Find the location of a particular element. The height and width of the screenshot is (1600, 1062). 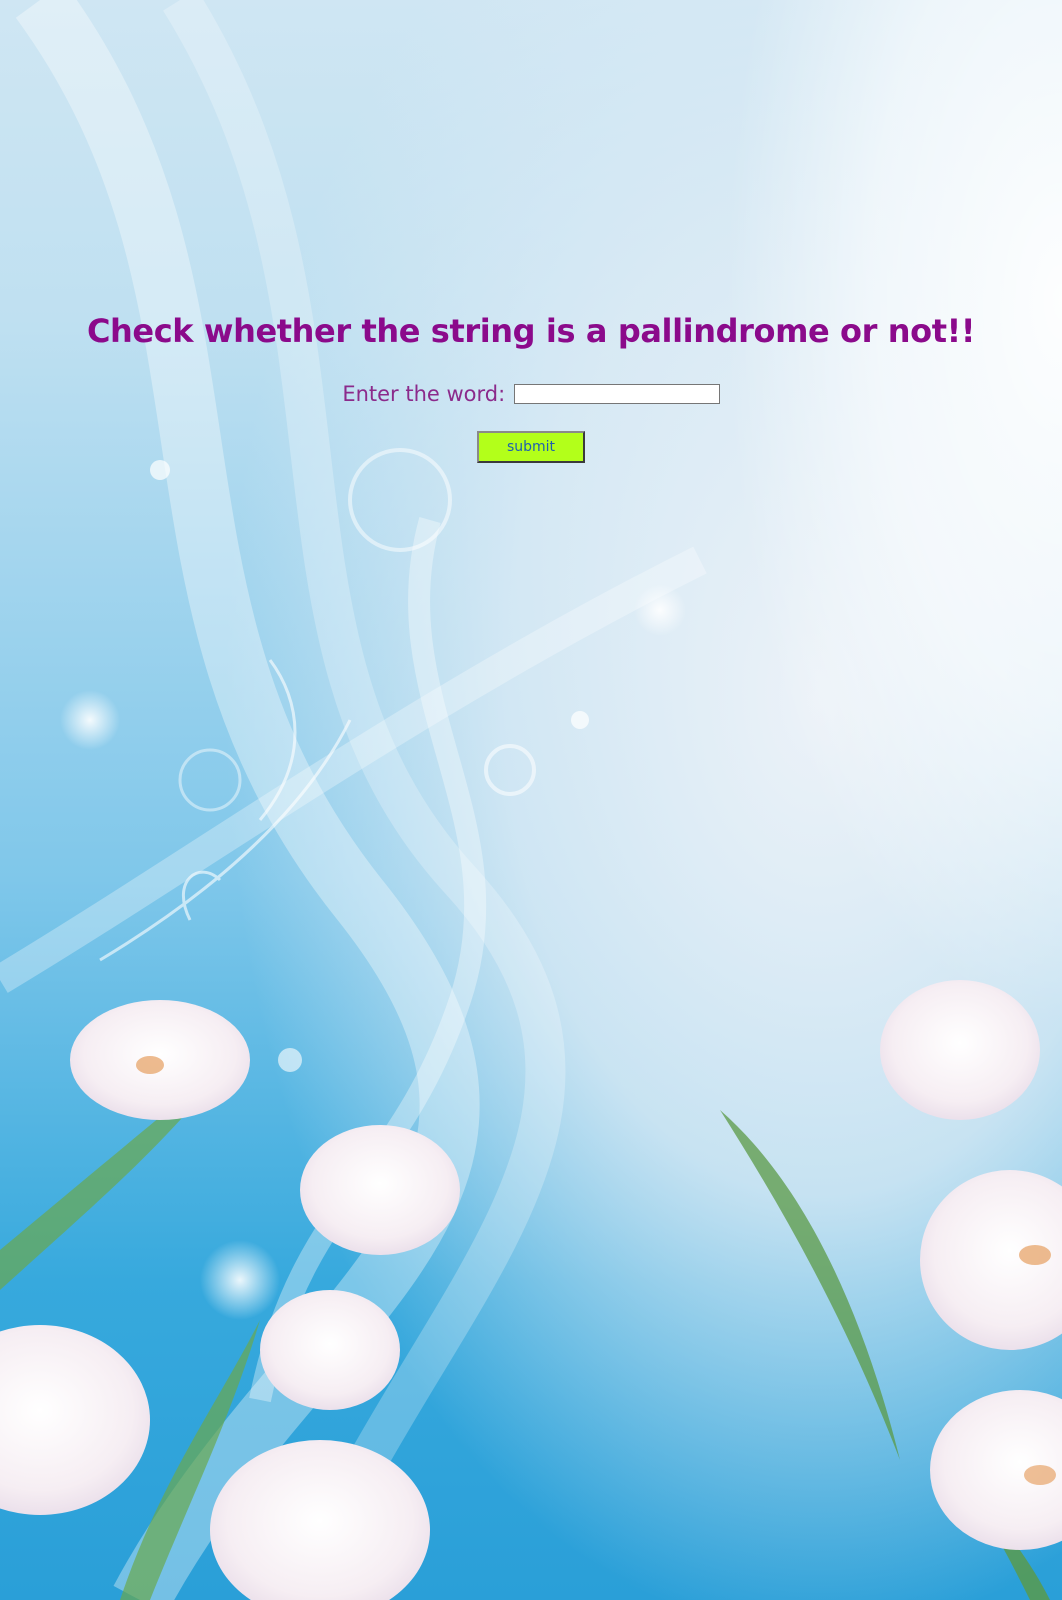

word-form-row: Enter the word: is located at coordinates (531, 394).